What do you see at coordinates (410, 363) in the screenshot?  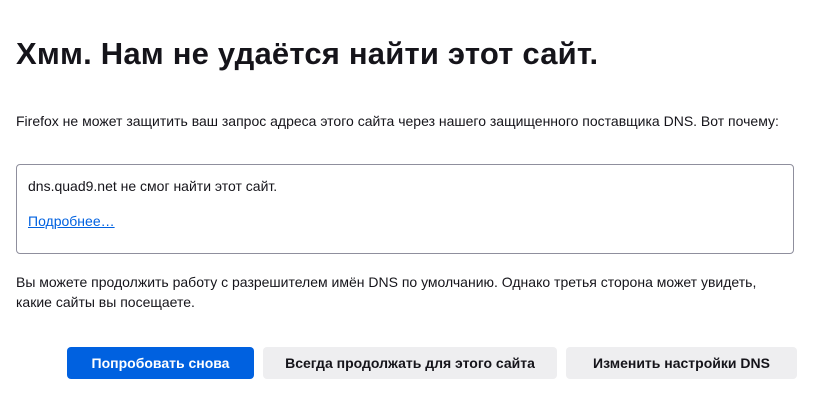 I see `always-continue-button: Всегда продолжать для этого сайта` at bounding box center [410, 363].